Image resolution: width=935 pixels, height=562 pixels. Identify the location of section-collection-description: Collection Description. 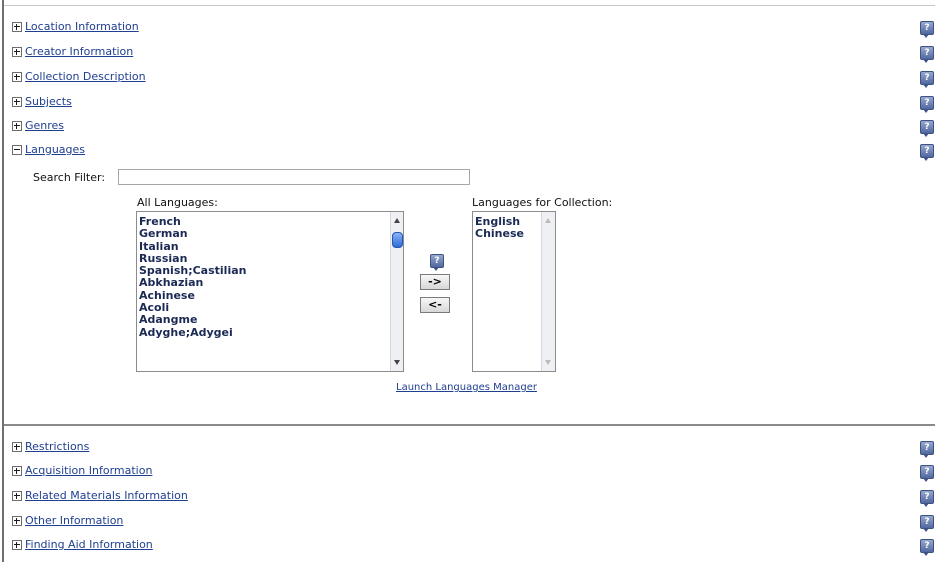
(79, 77).